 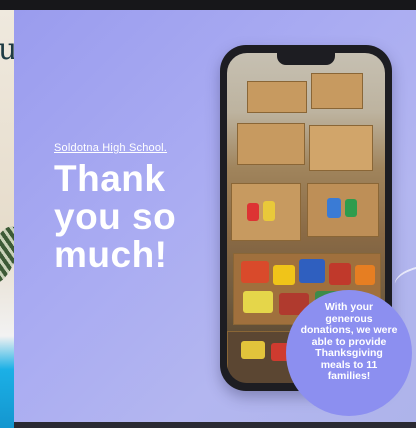 I want to click on headline-line-3: much!, so click(x=111, y=254).